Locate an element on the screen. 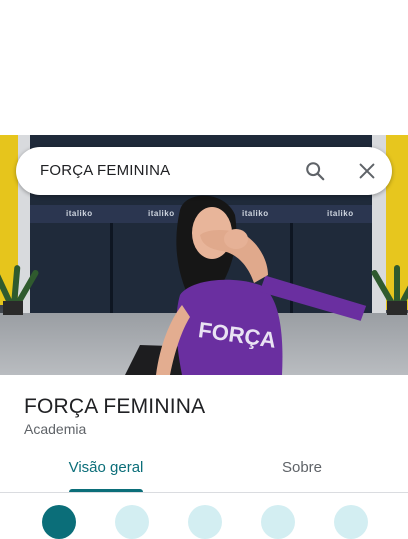 This screenshot has height=539, width=408. place-title: FORÇA FEMININA is located at coordinates (115, 406).